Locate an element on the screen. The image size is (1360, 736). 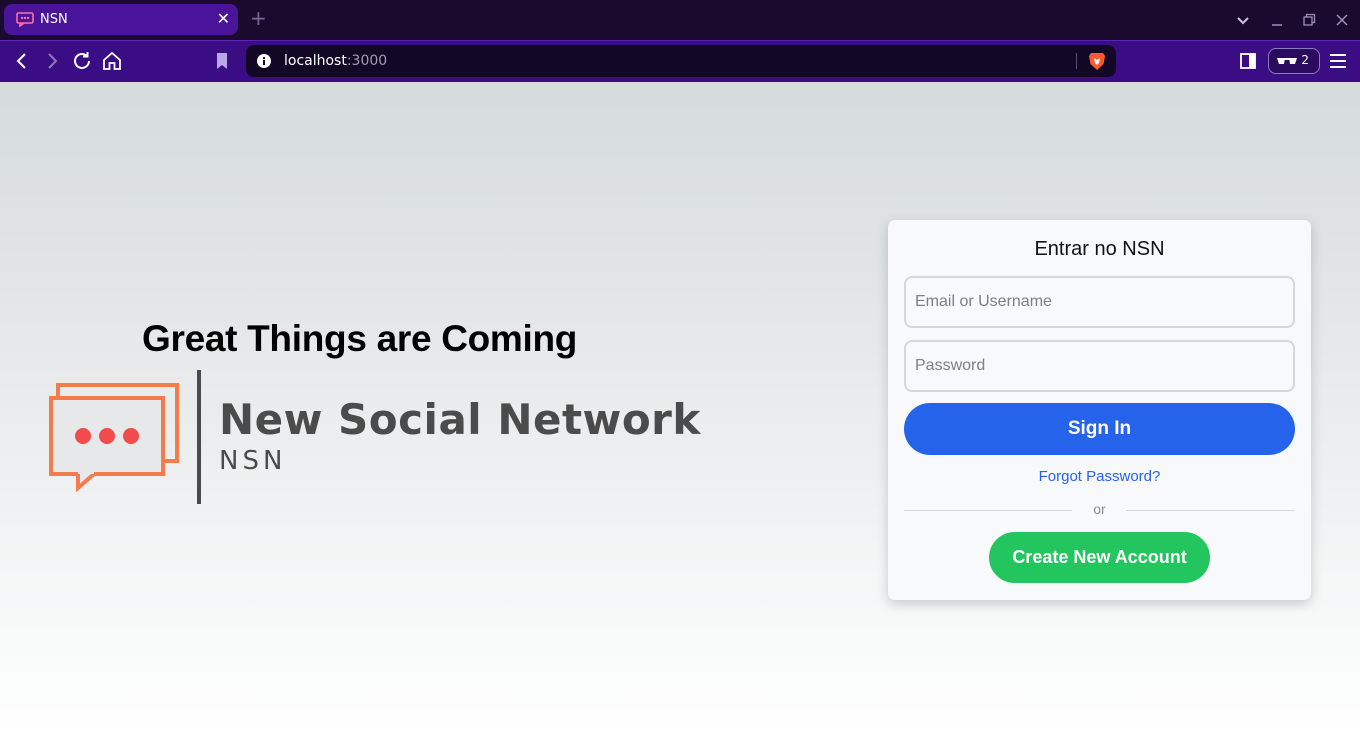
new-tab-button: + is located at coordinates (258, 18).